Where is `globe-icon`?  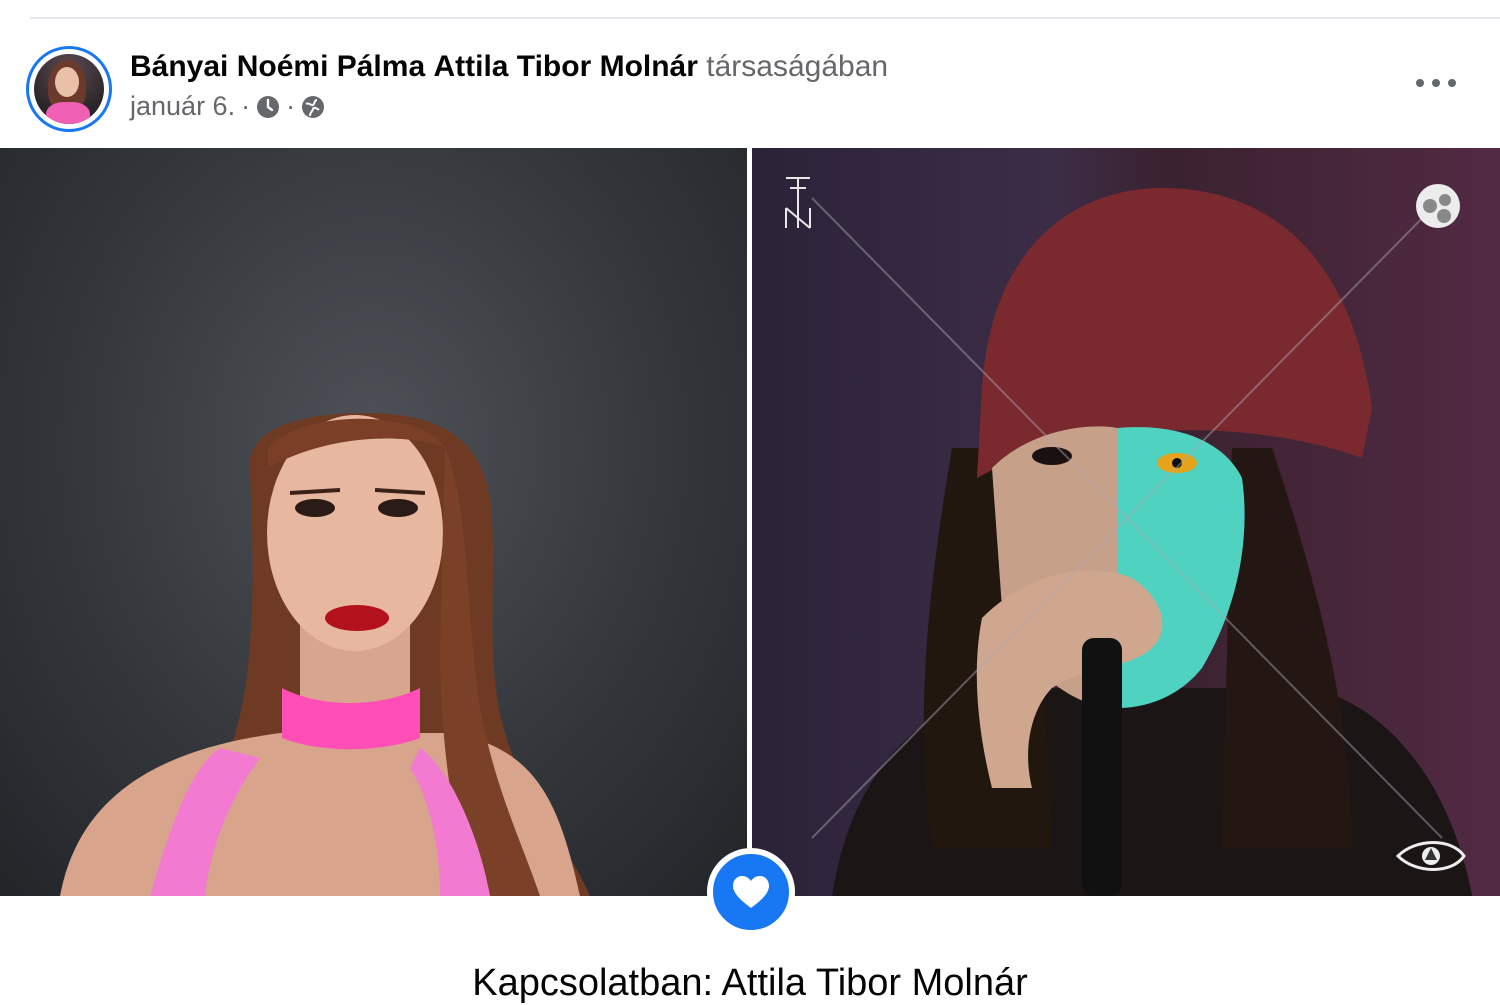 globe-icon is located at coordinates (313, 107).